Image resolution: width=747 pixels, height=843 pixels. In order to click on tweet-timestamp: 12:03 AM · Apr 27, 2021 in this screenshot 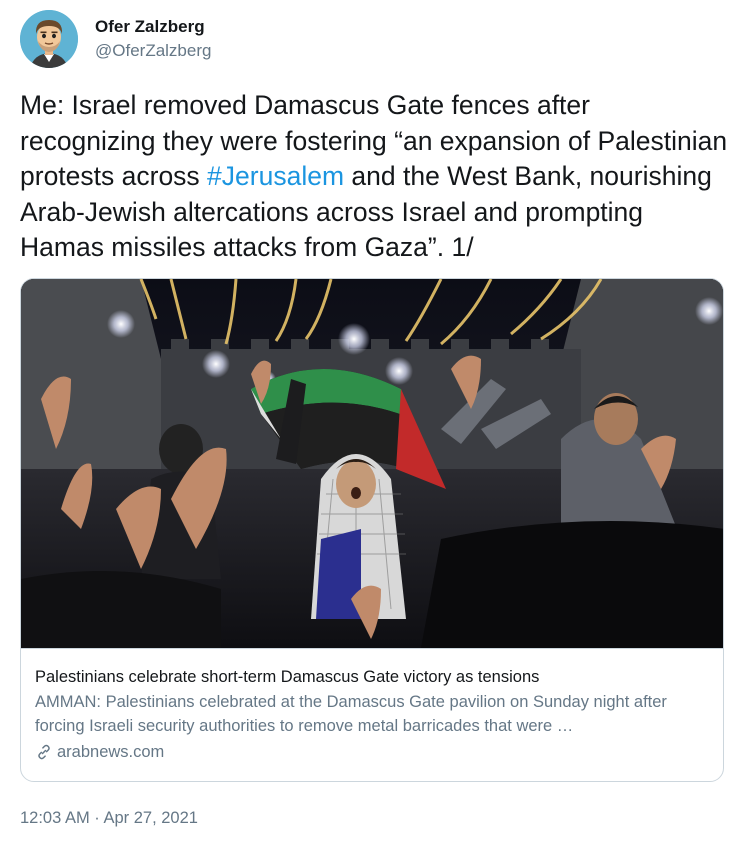, I will do `click(109, 818)`.